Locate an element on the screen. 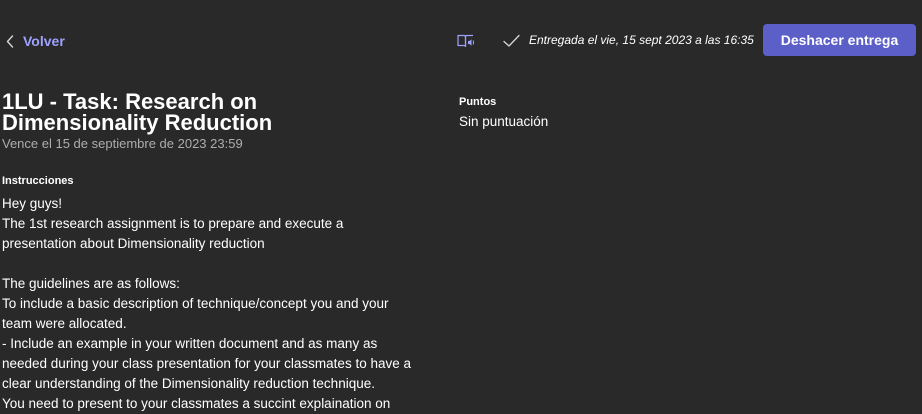  instruction-line: The guidelines are as follows: is located at coordinates (91, 283).